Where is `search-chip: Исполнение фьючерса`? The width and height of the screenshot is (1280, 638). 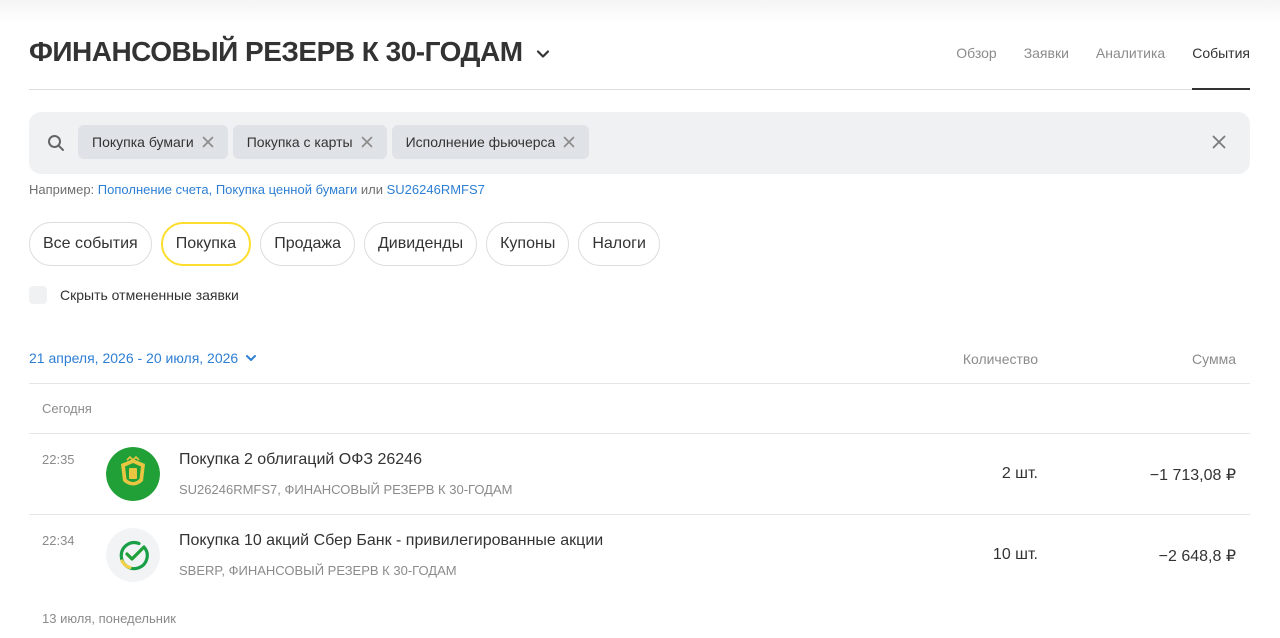 search-chip: Исполнение фьючерса is located at coordinates (490, 142).